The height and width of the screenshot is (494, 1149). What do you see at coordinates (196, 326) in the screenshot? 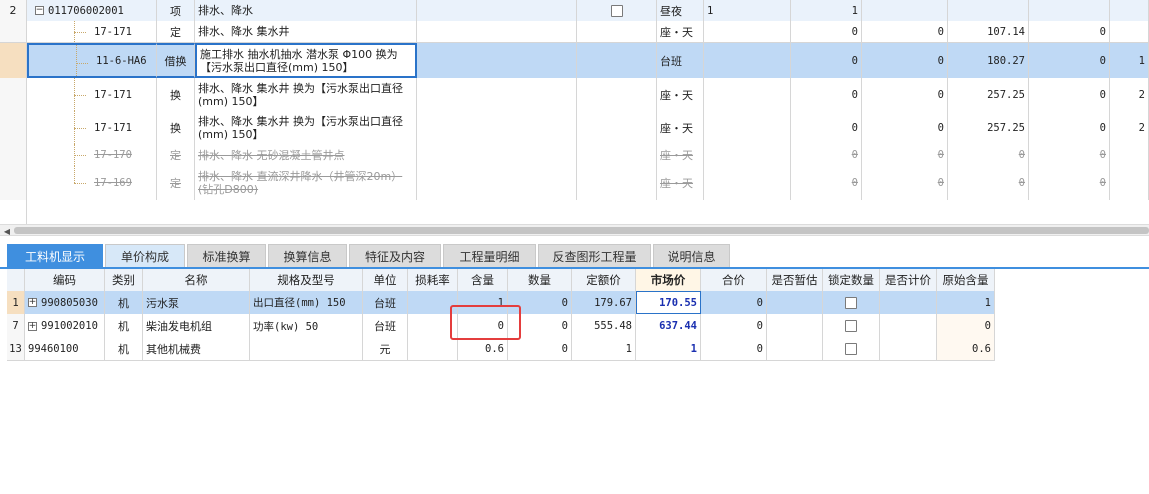
I see `resource-cell-name: 柴油发电机组` at bounding box center [196, 326].